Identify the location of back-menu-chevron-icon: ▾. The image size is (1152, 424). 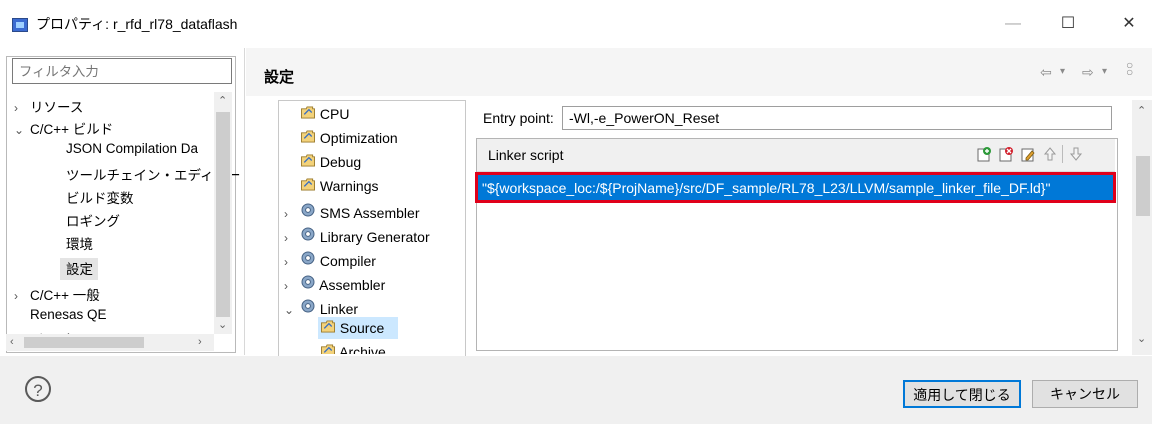
(1062, 71).